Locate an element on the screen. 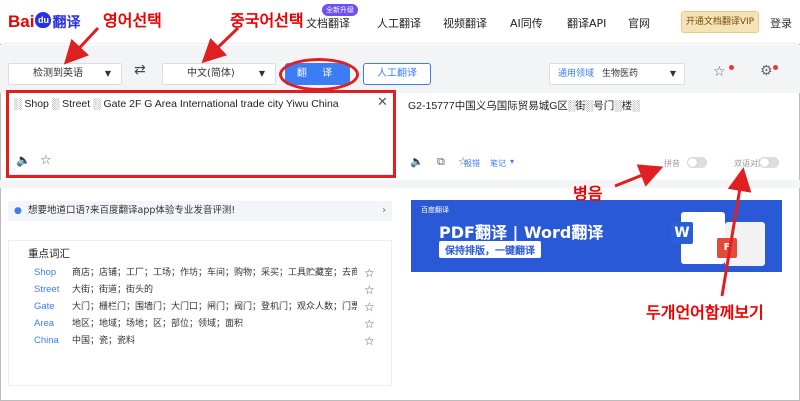 This screenshot has width=800, height=401. nav-translate-api: 翻译API is located at coordinates (586, 23).